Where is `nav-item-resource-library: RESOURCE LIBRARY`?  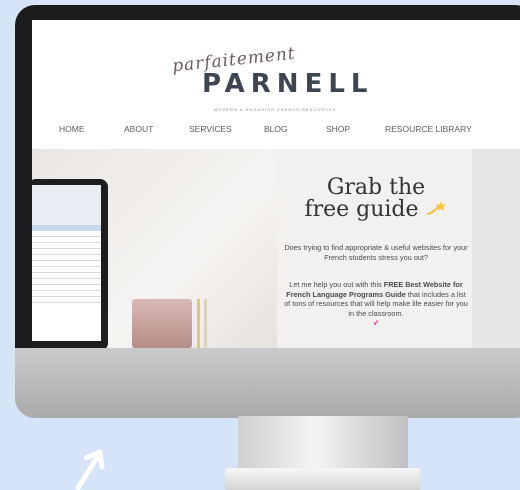
nav-item-resource-library: RESOURCE LIBRARY is located at coordinates (428, 129).